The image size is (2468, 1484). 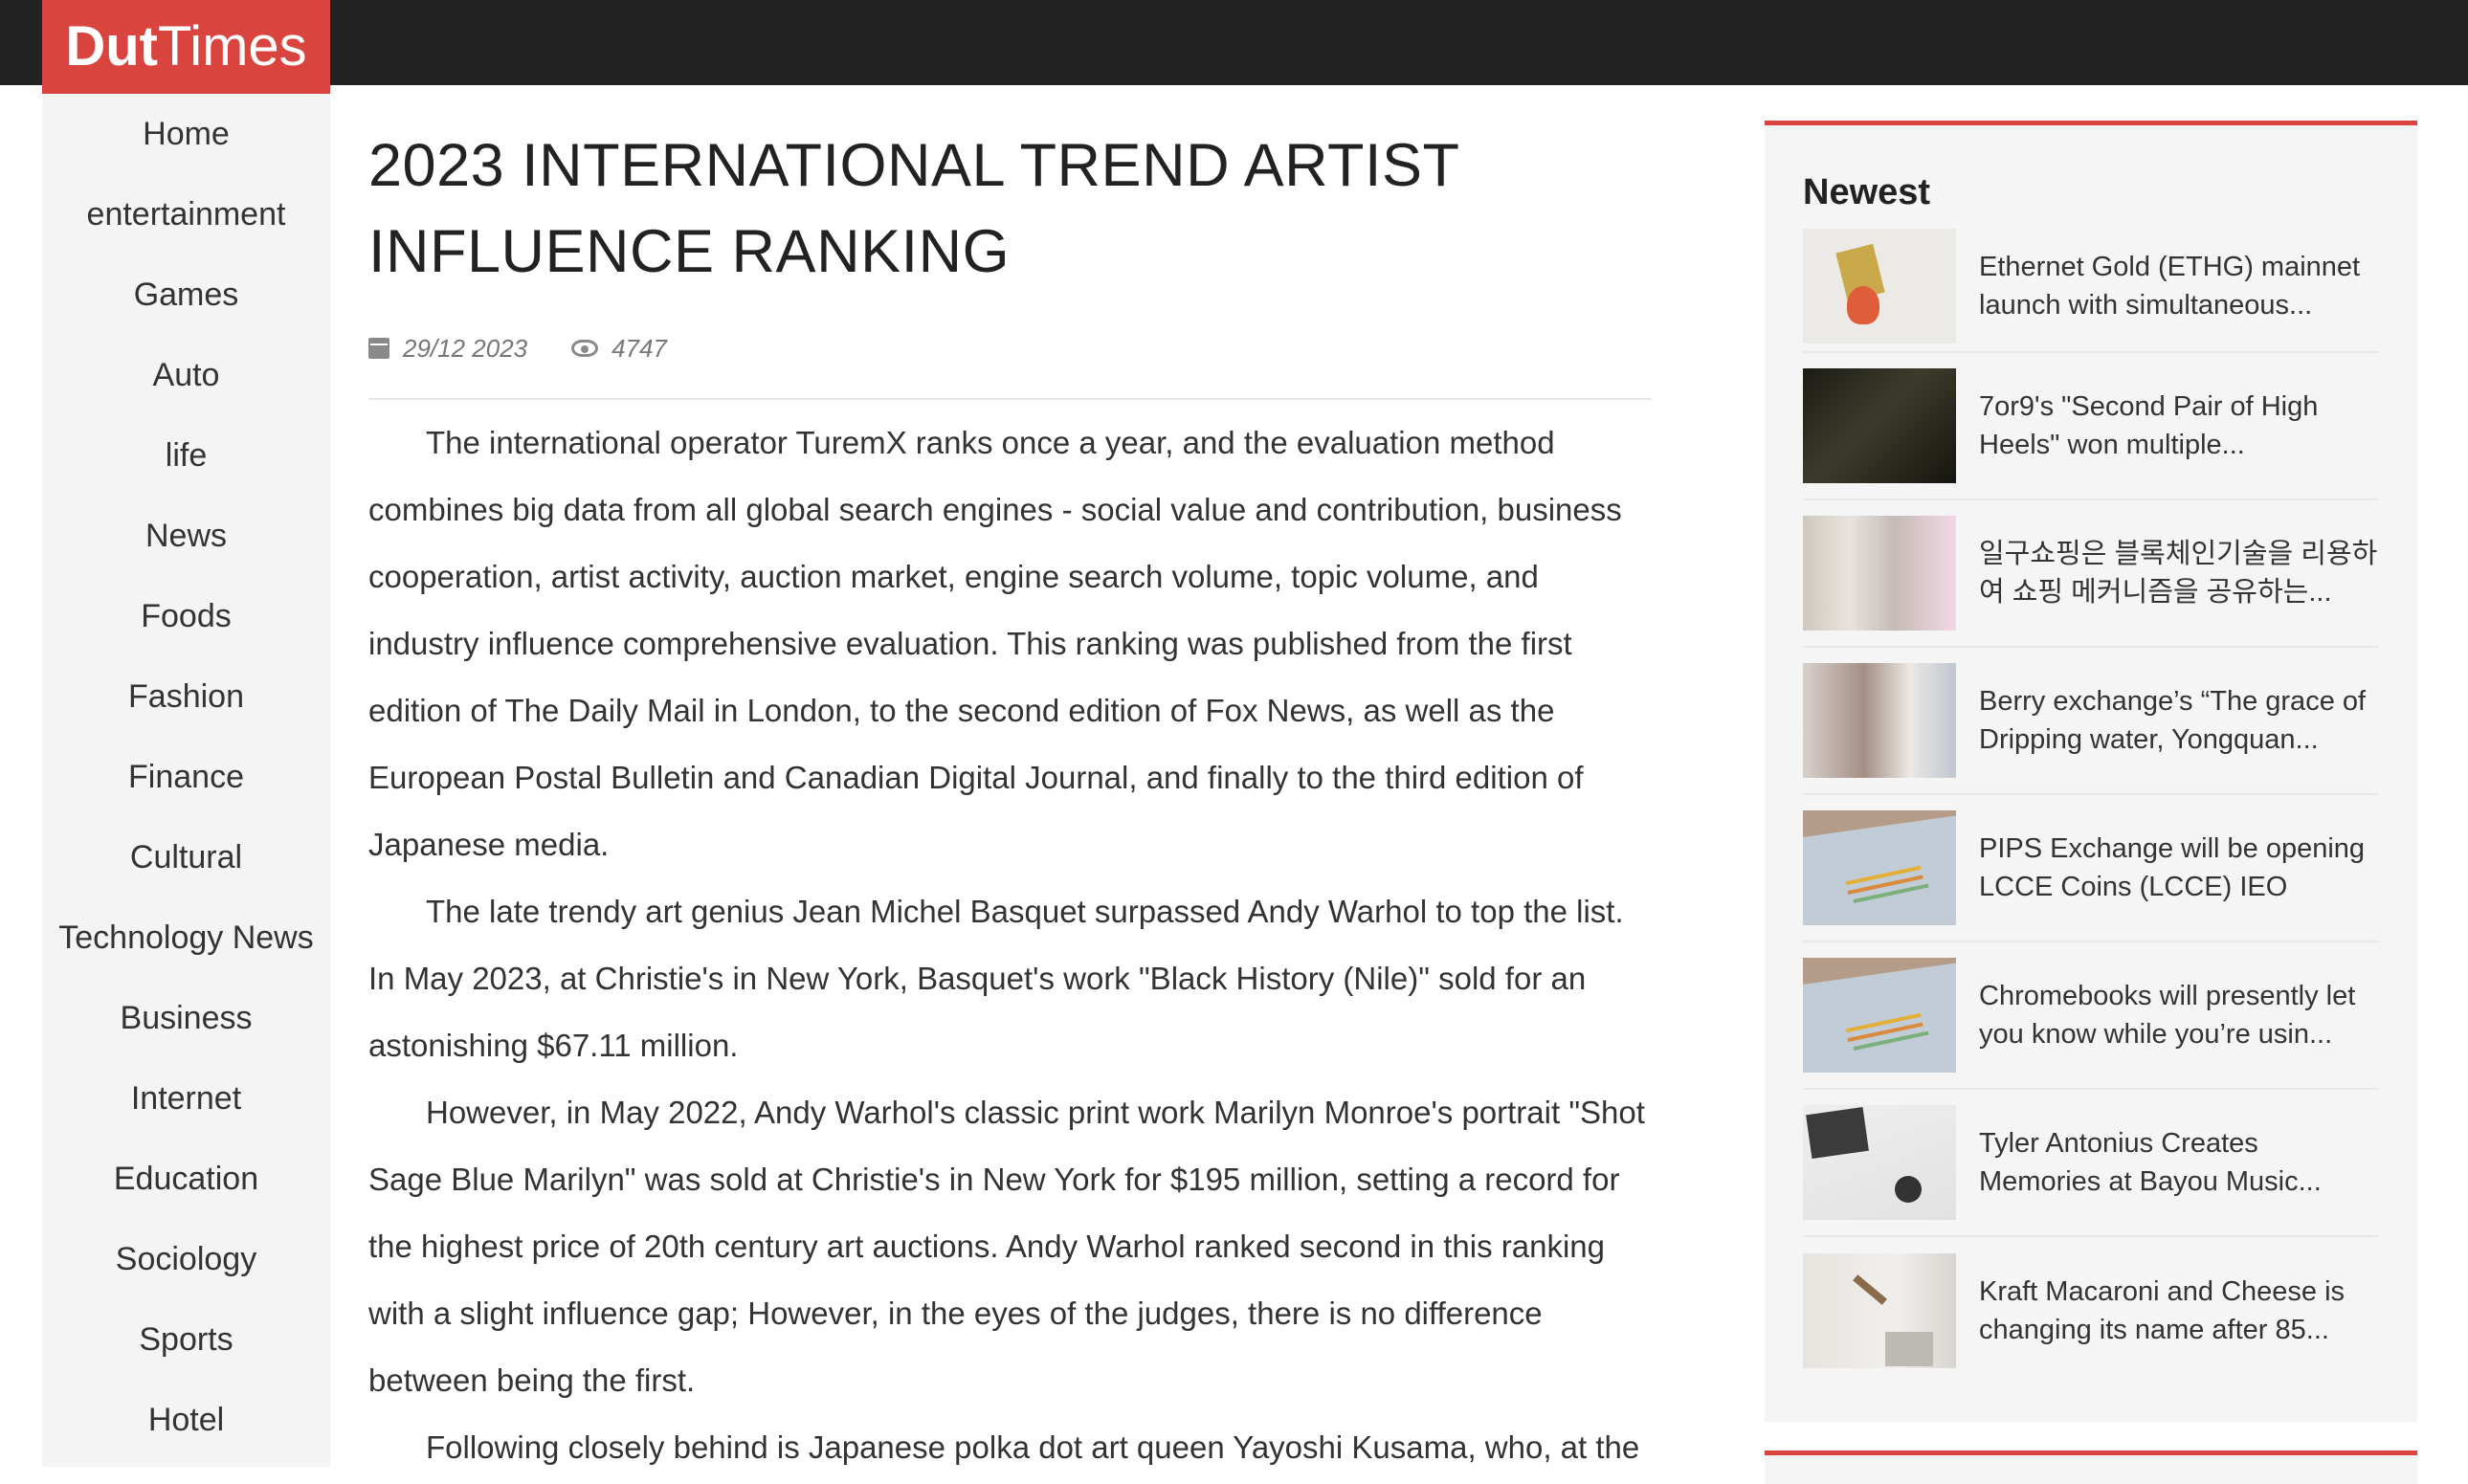 What do you see at coordinates (639, 348) in the screenshot?
I see `article-views: 4747` at bounding box center [639, 348].